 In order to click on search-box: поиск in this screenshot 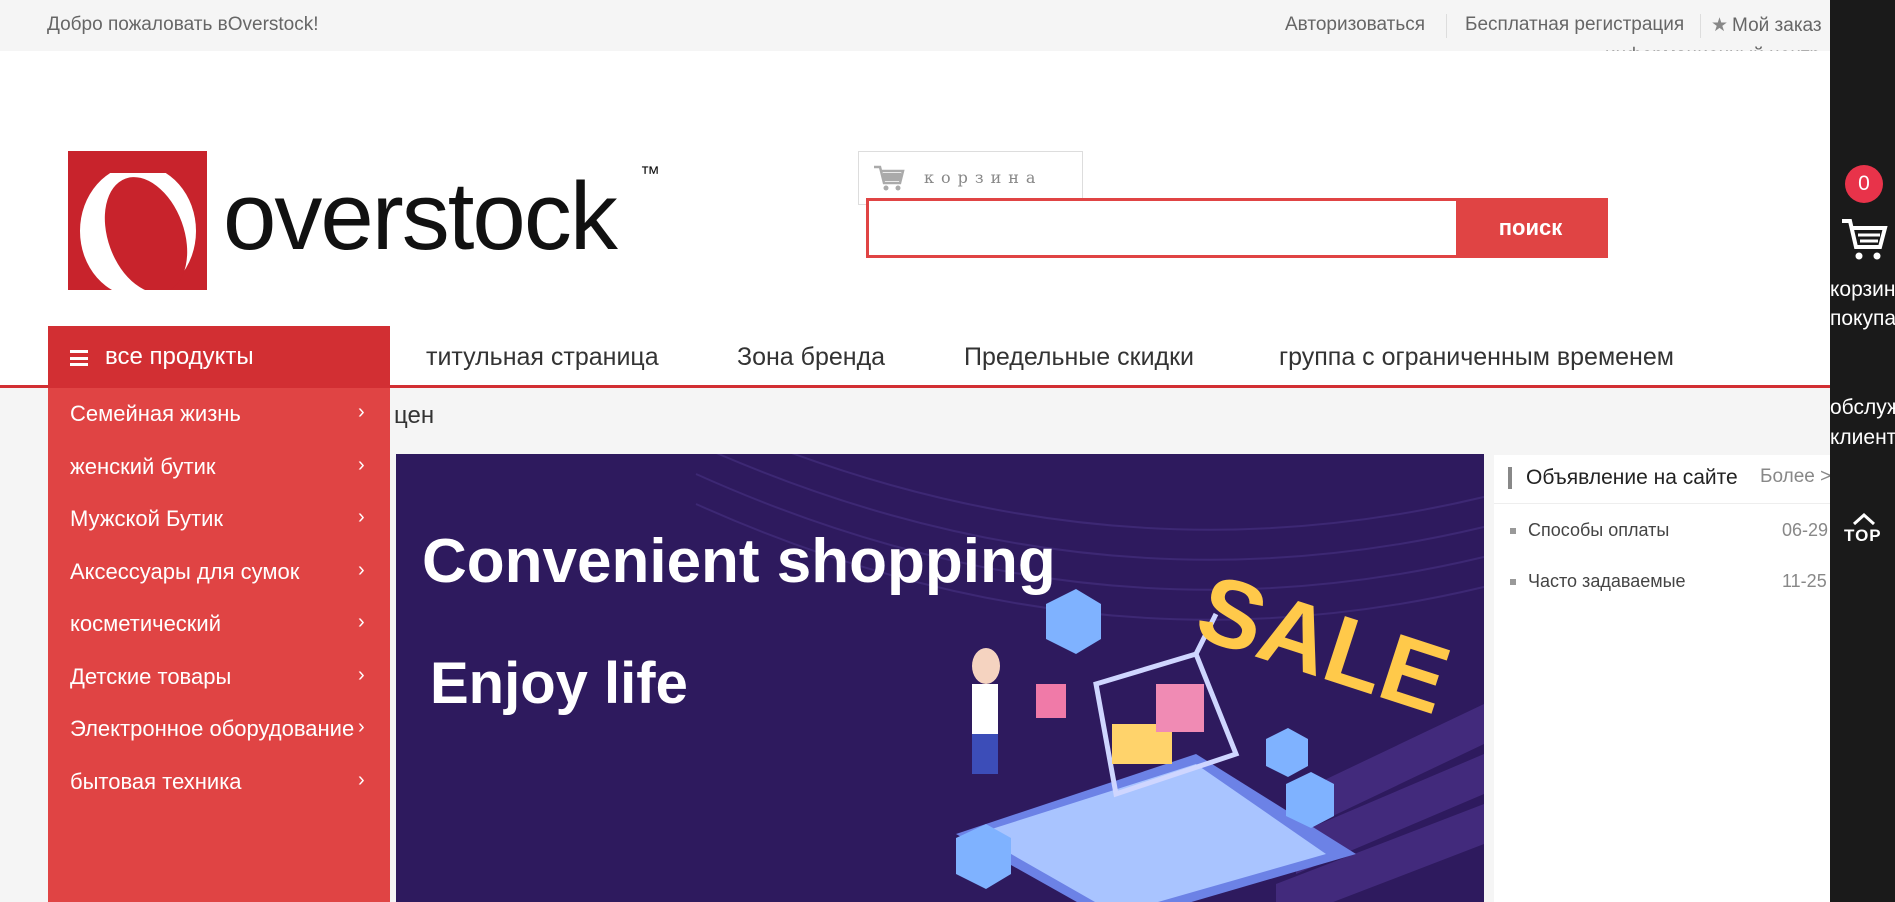, I will do `click(1237, 228)`.